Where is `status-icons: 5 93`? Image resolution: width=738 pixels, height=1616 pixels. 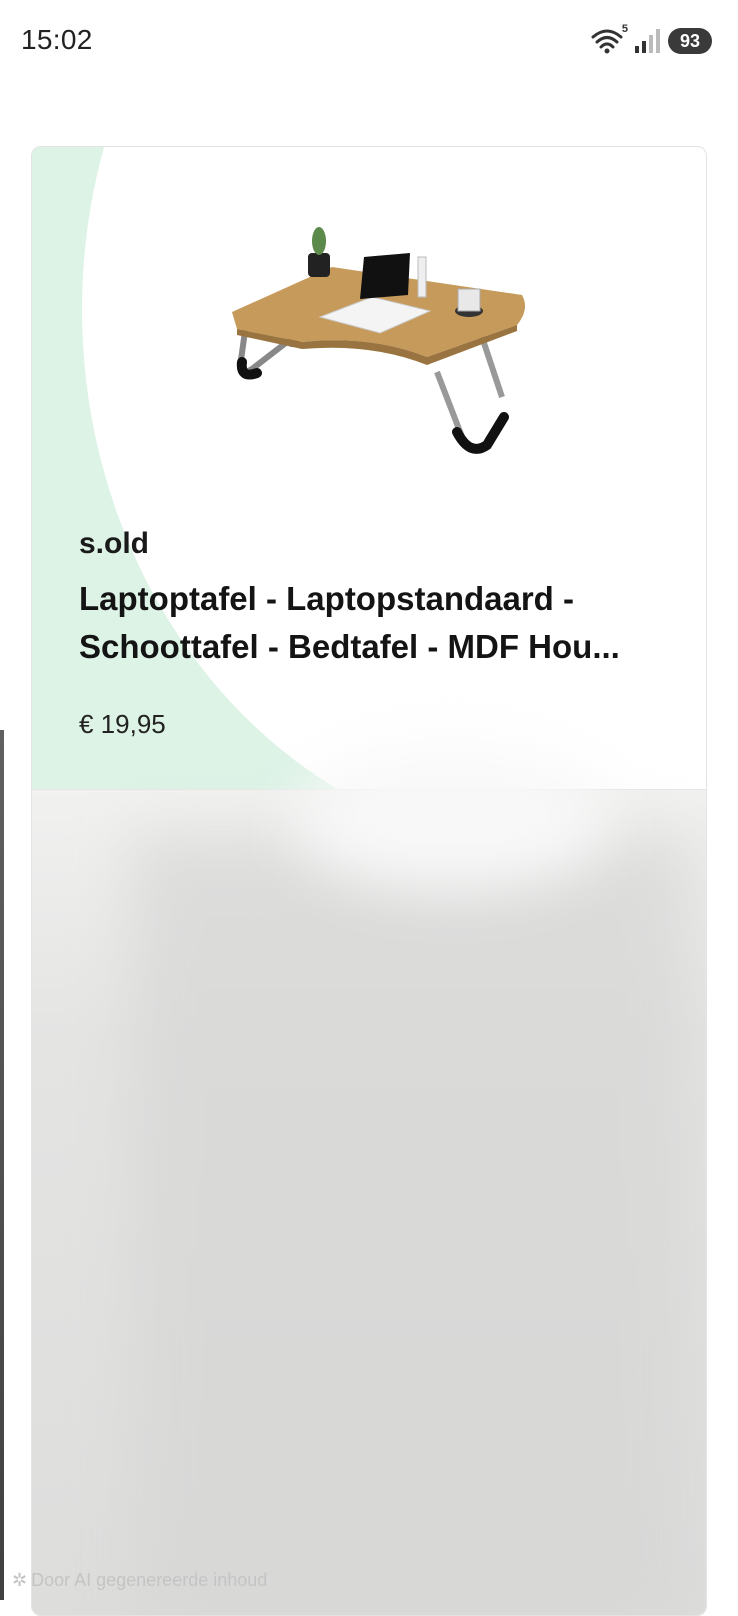 status-icons: 5 93 is located at coordinates (651, 39).